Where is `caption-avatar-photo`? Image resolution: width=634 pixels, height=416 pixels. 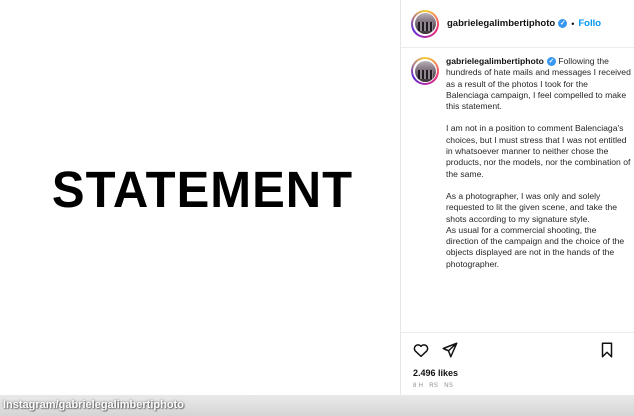
caption-avatar-photo is located at coordinates (425, 71).